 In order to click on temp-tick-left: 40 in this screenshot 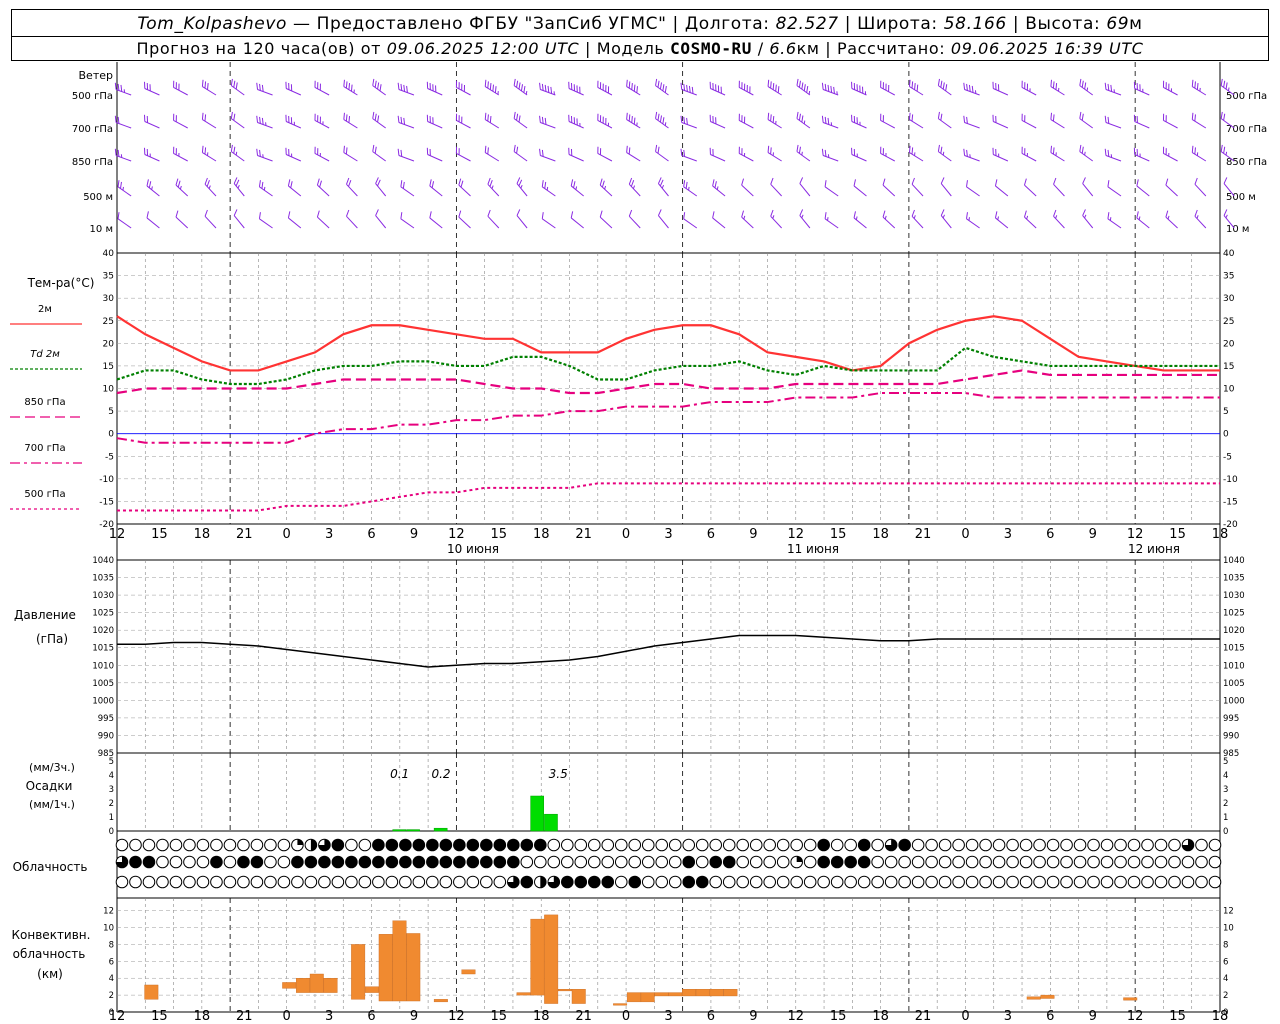, I will do `click(109, 254)`.